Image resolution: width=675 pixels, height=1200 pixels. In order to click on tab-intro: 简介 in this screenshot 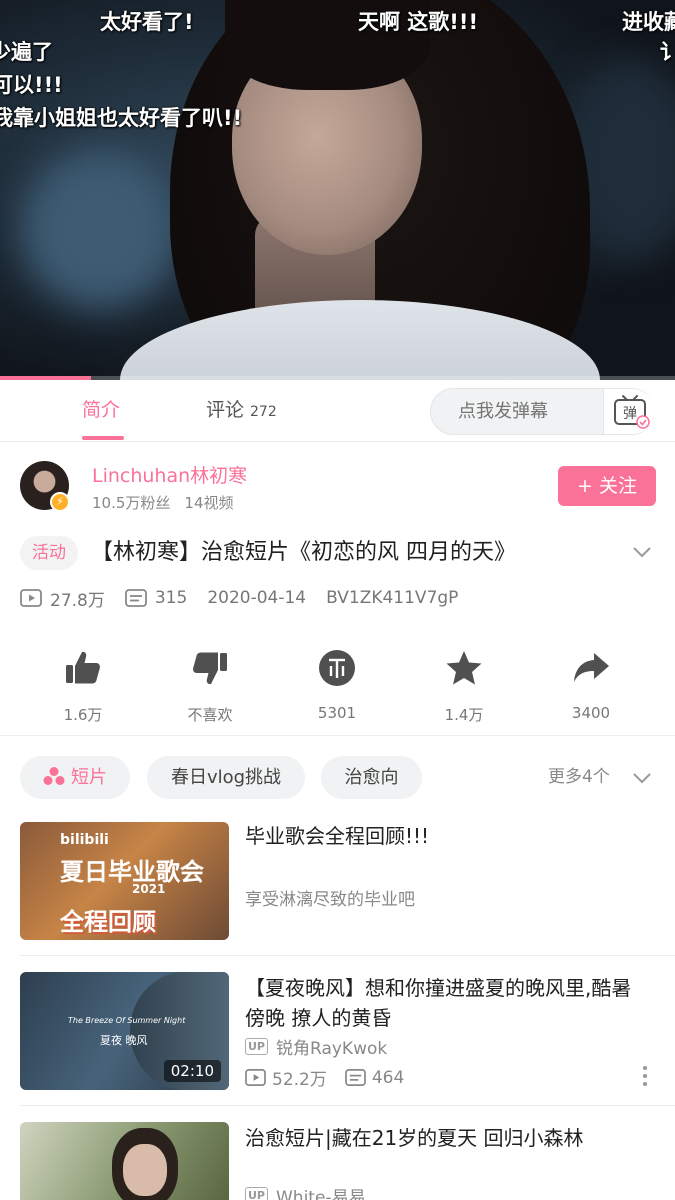, I will do `click(101, 411)`.